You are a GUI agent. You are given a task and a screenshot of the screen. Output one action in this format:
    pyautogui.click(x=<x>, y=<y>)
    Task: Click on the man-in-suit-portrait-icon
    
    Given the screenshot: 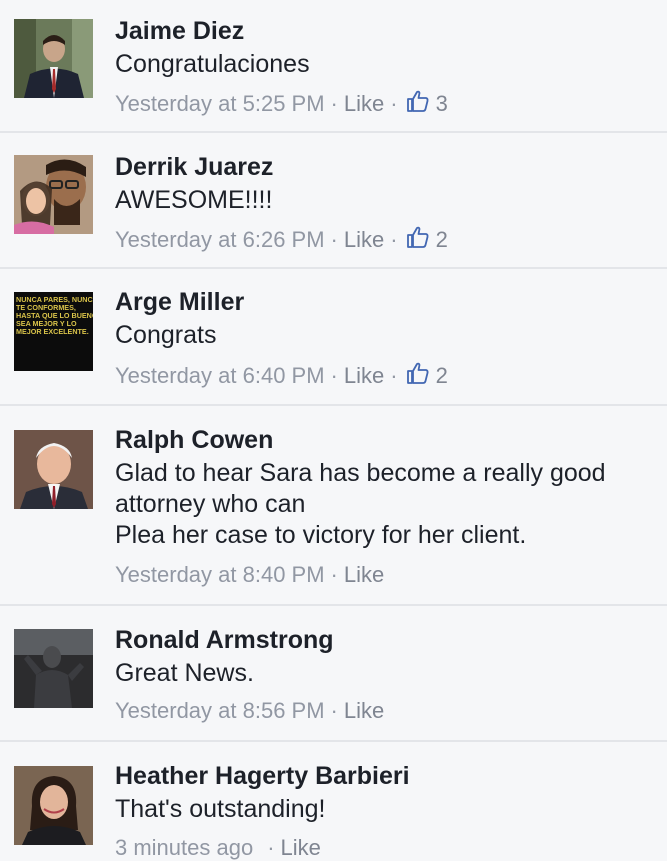 What is the action you would take?
    pyautogui.click(x=53, y=58)
    